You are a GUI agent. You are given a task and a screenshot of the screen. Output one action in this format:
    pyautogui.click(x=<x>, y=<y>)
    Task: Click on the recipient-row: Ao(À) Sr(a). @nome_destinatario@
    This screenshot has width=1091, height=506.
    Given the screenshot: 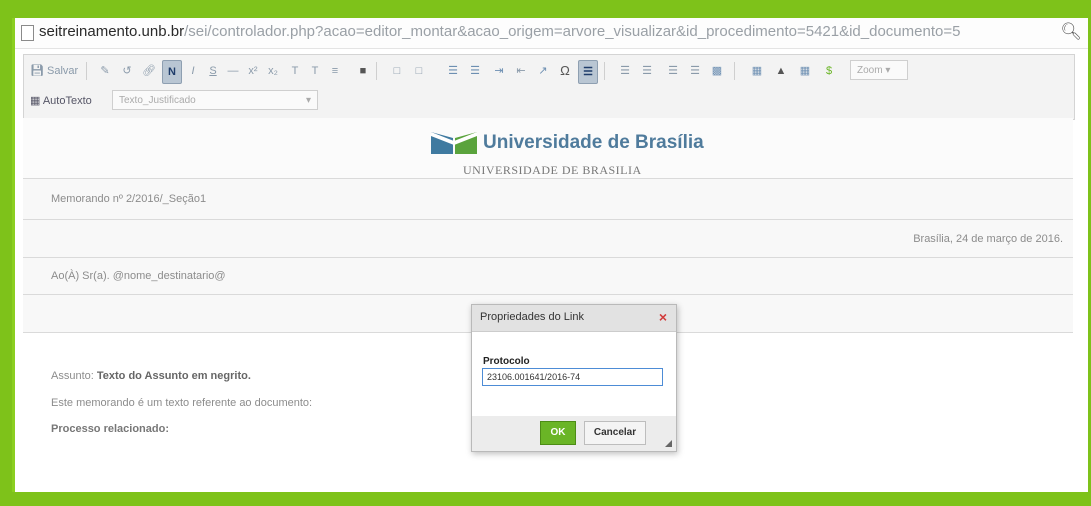 What is the action you would take?
    pyautogui.click(x=548, y=276)
    